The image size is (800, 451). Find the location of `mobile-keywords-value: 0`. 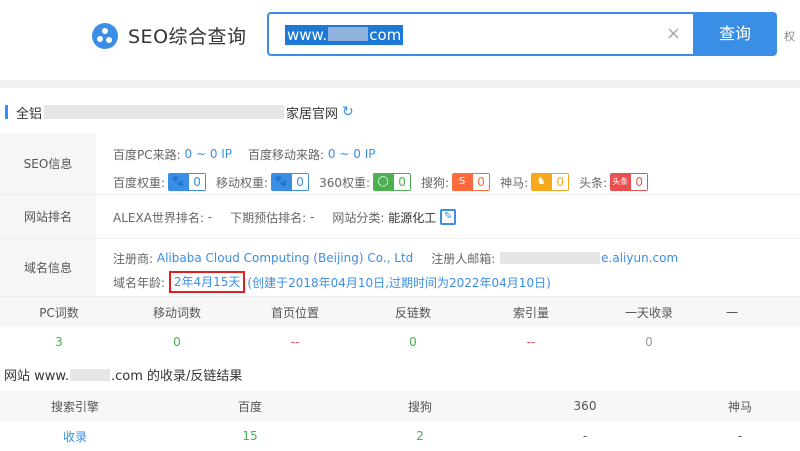

mobile-keywords-value: 0 is located at coordinates (177, 342).